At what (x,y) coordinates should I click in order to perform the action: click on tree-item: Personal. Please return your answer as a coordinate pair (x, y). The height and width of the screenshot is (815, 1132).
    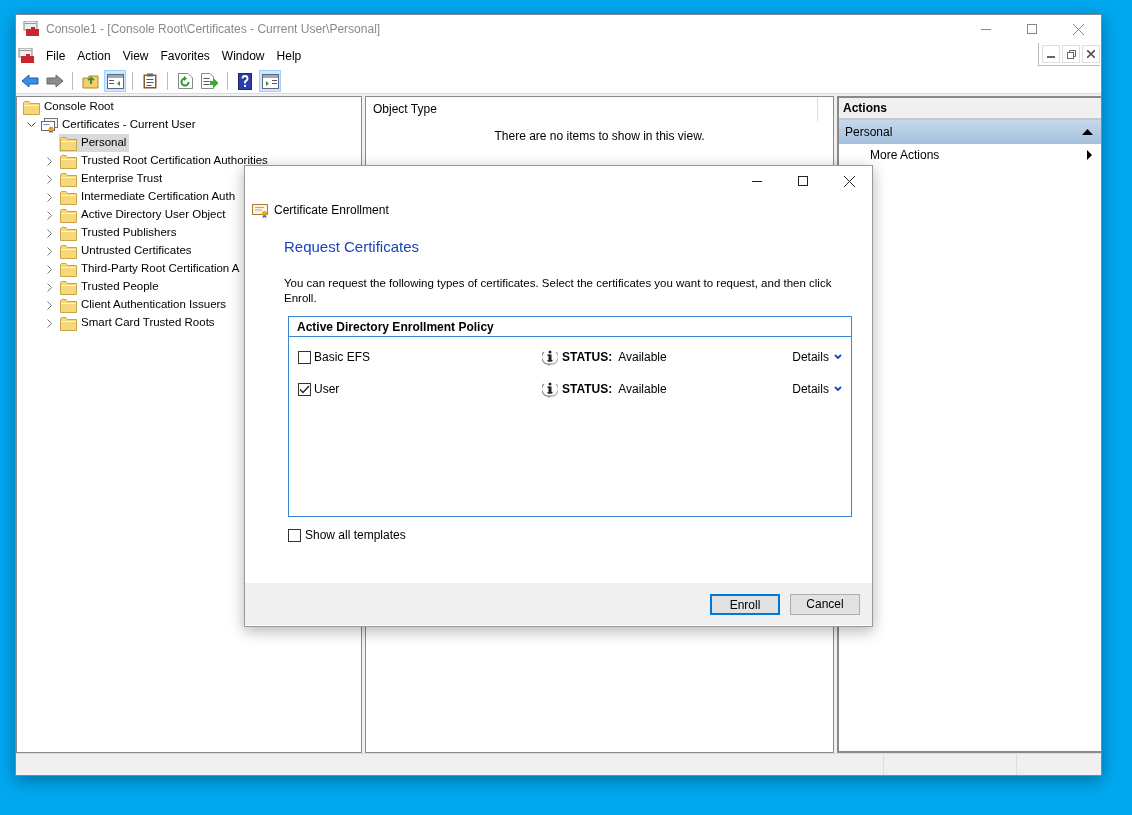
    Looking at the image, I should click on (94, 143).